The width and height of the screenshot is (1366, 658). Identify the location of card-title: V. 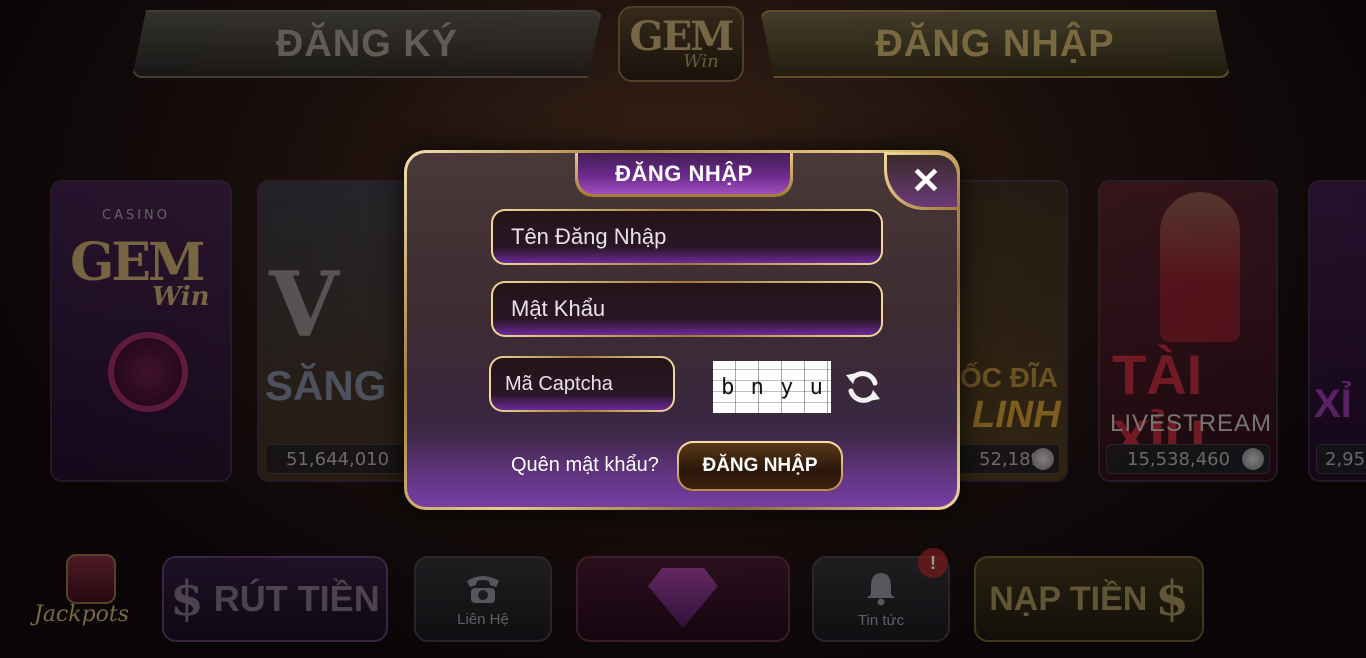
(304, 305).